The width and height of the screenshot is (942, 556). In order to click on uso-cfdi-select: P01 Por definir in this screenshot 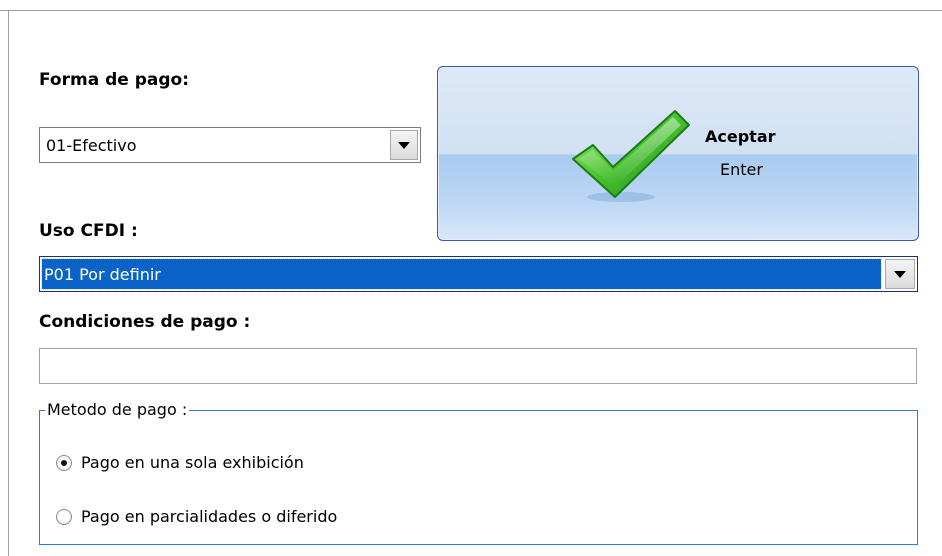, I will do `click(478, 274)`.